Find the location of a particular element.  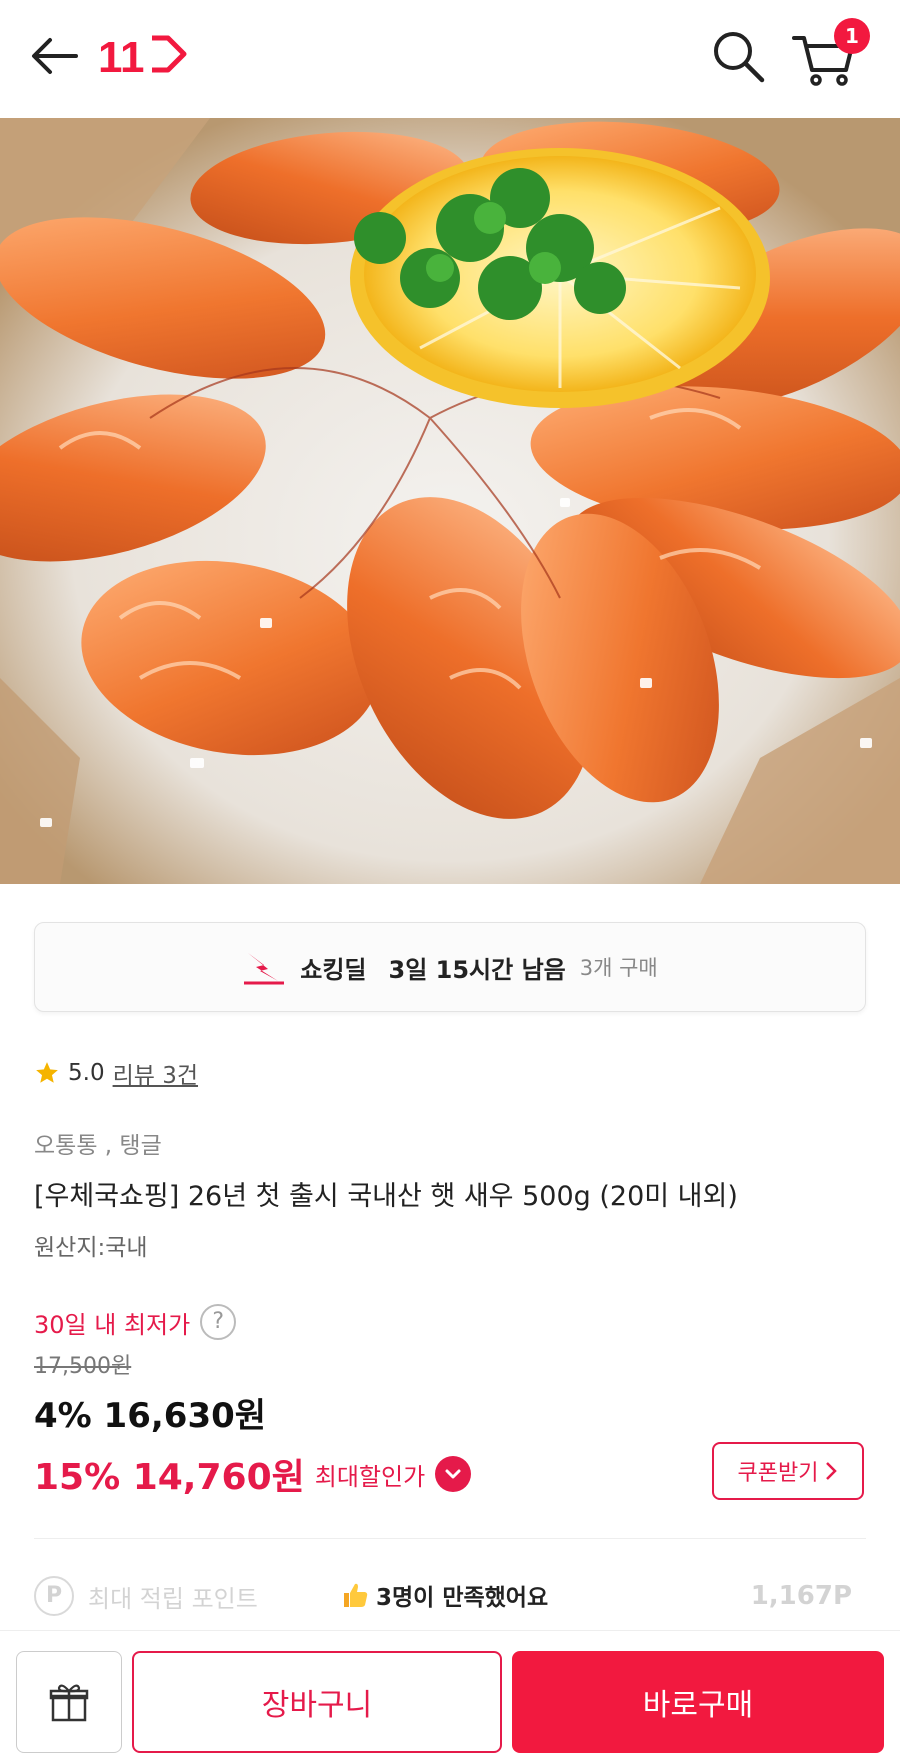

add-to-cart-button: 장바구니 is located at coordinates (317, 1702).